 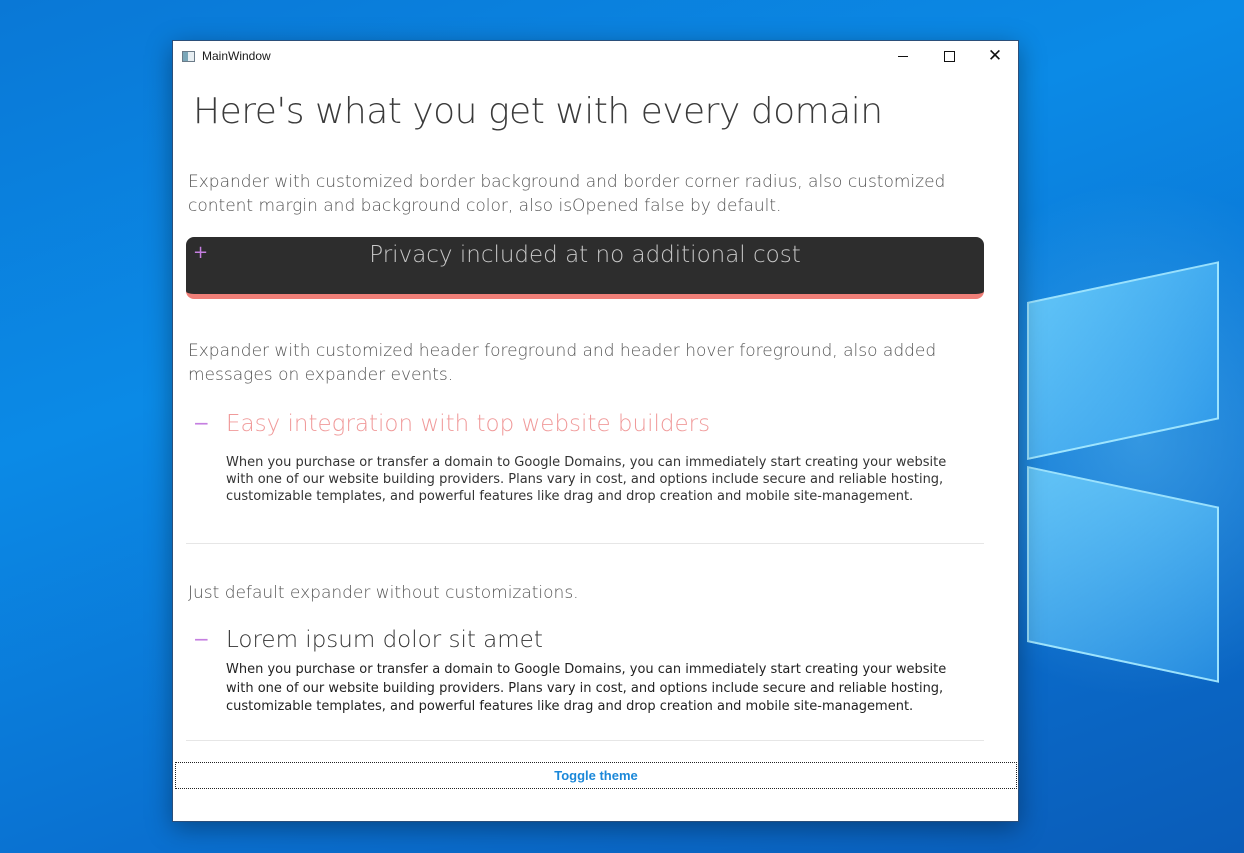 I want to click on maximize-button, so click(x=949, y=56).